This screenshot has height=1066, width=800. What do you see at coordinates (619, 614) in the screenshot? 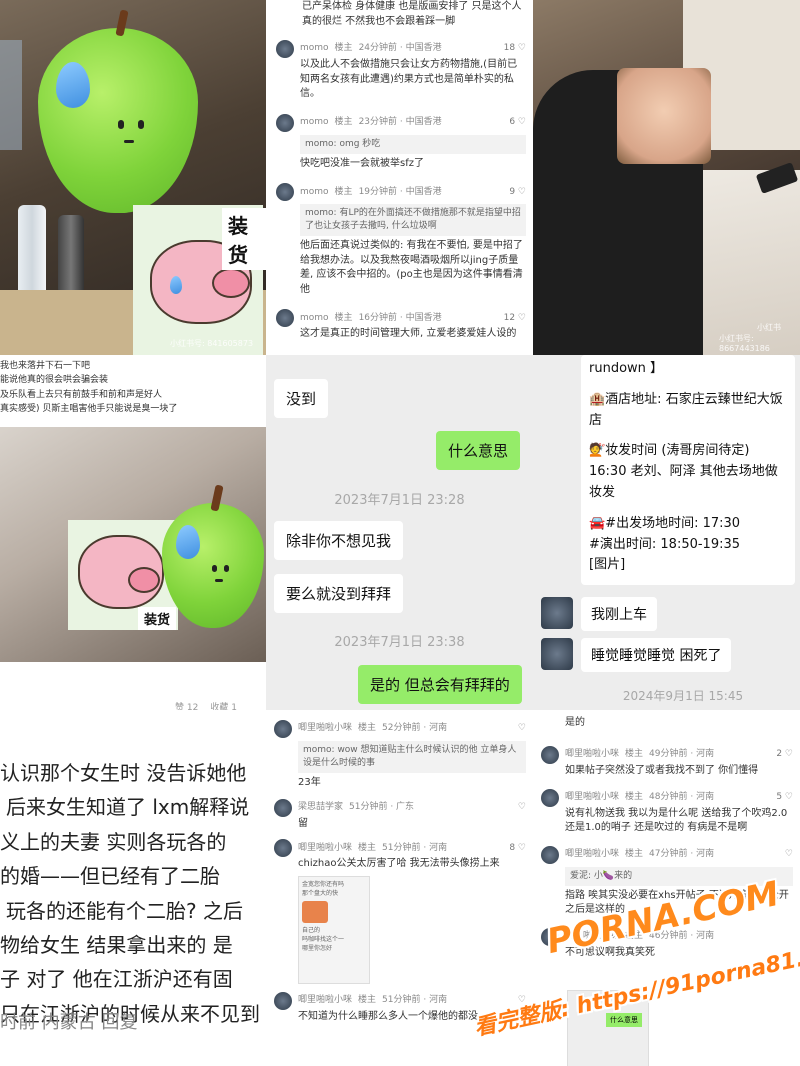
I see `chat-bubble-them: 我刚上车` at bounding box center [619, 614].